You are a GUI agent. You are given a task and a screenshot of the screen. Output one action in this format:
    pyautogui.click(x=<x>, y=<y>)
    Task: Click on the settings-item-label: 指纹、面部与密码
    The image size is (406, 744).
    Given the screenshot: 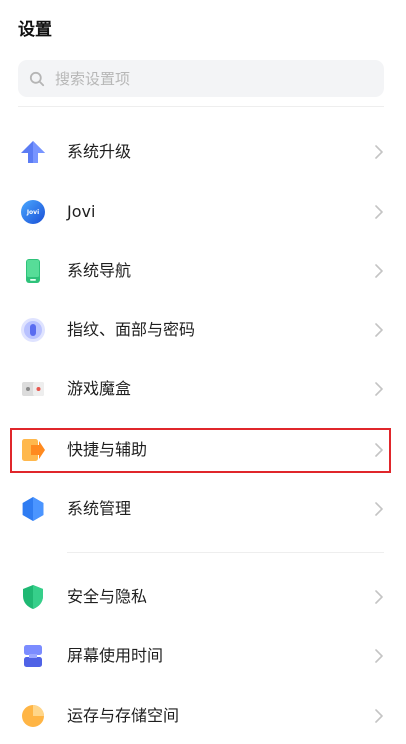 What is the action you would take?
    pyautogui.click(x=131, y=329)
    